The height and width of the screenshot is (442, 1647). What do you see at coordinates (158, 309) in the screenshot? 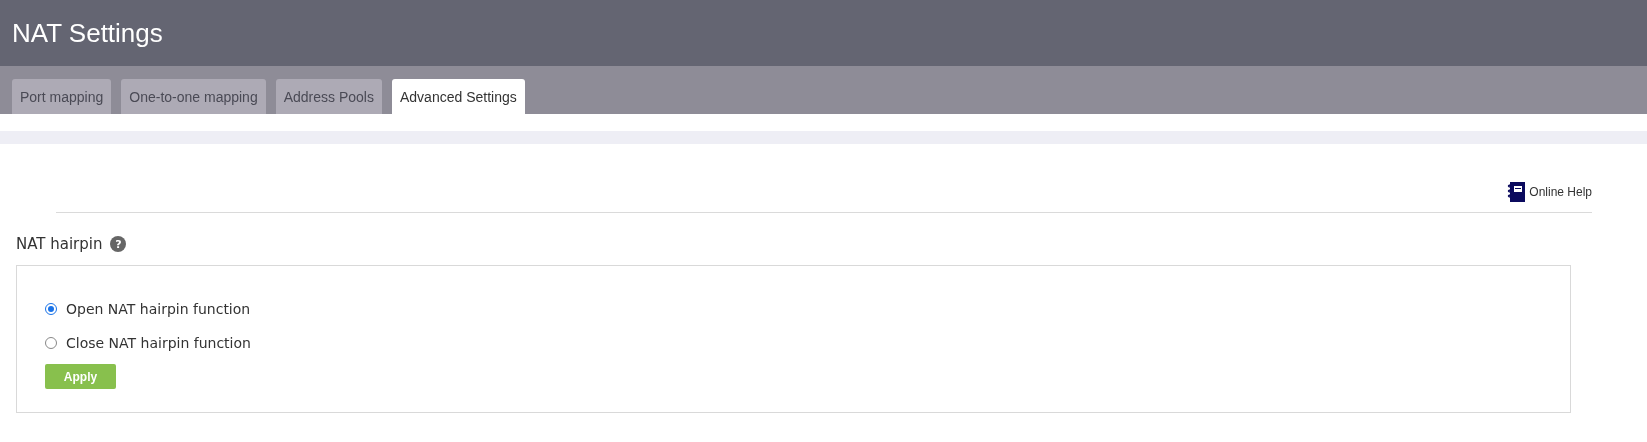
I see `radio-label: Open NAT hairpin function` at bounding box center [158, 309].